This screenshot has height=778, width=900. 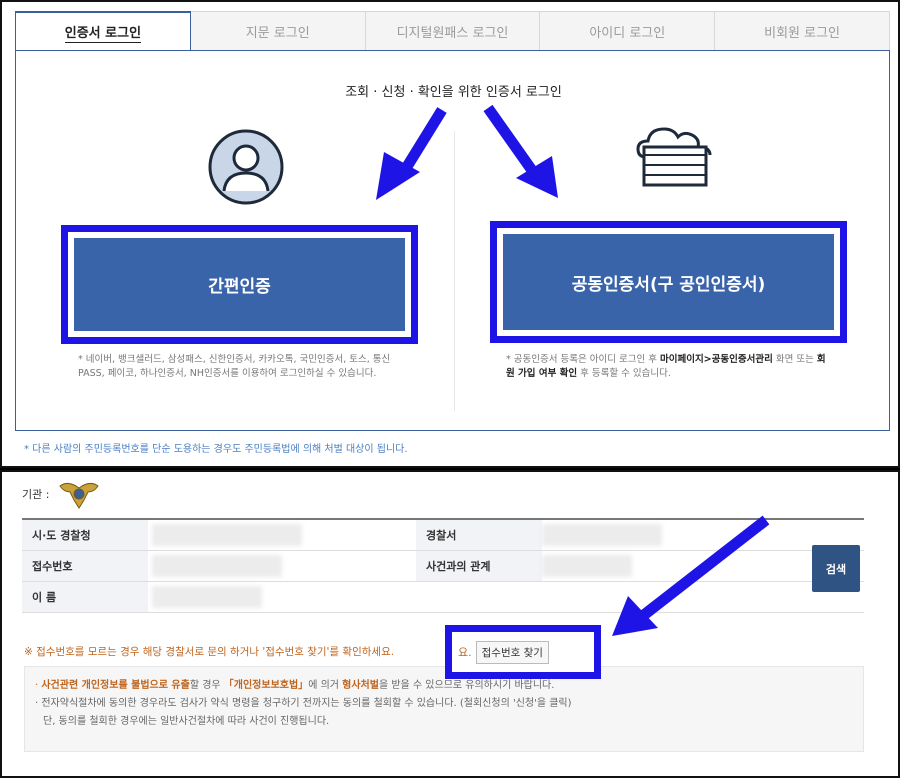 What do you see at coordinates (411, 153) in the screenshot?
I see `arrow-to-simple-auth` at bounding box center [411, 153].